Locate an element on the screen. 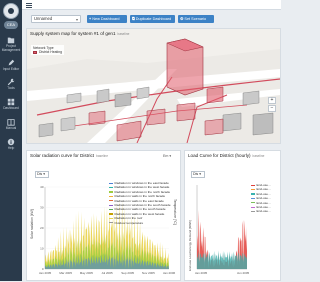 This screenshot has width=320, height=282. y-tick-label: 30 is located at coordinates (42, 208).